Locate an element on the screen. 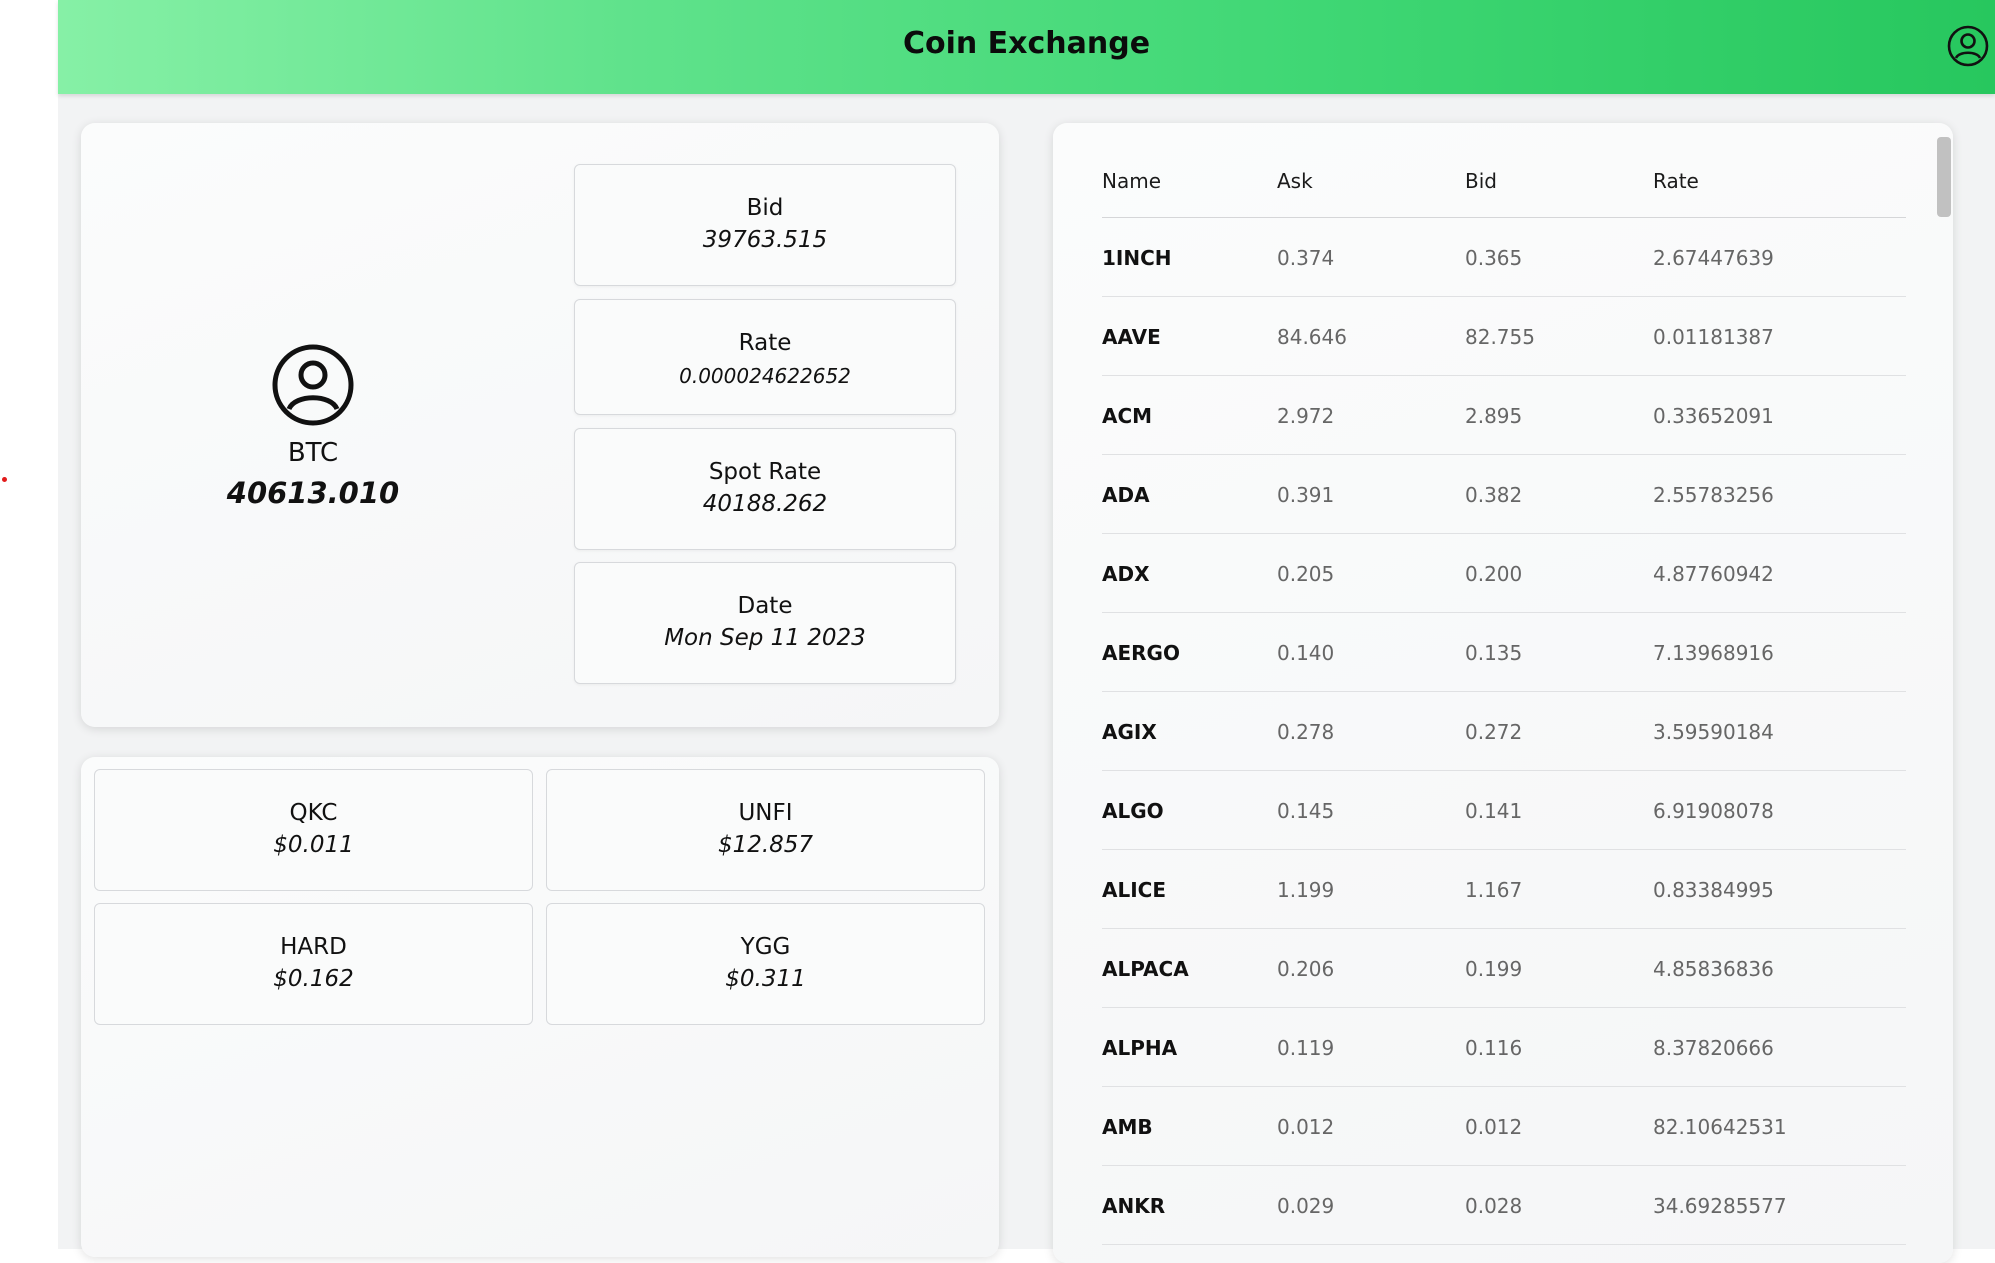 The height and width of the screenshot is (1263, 1995). column-header-name: Name is located at coordinates (1131, 181).